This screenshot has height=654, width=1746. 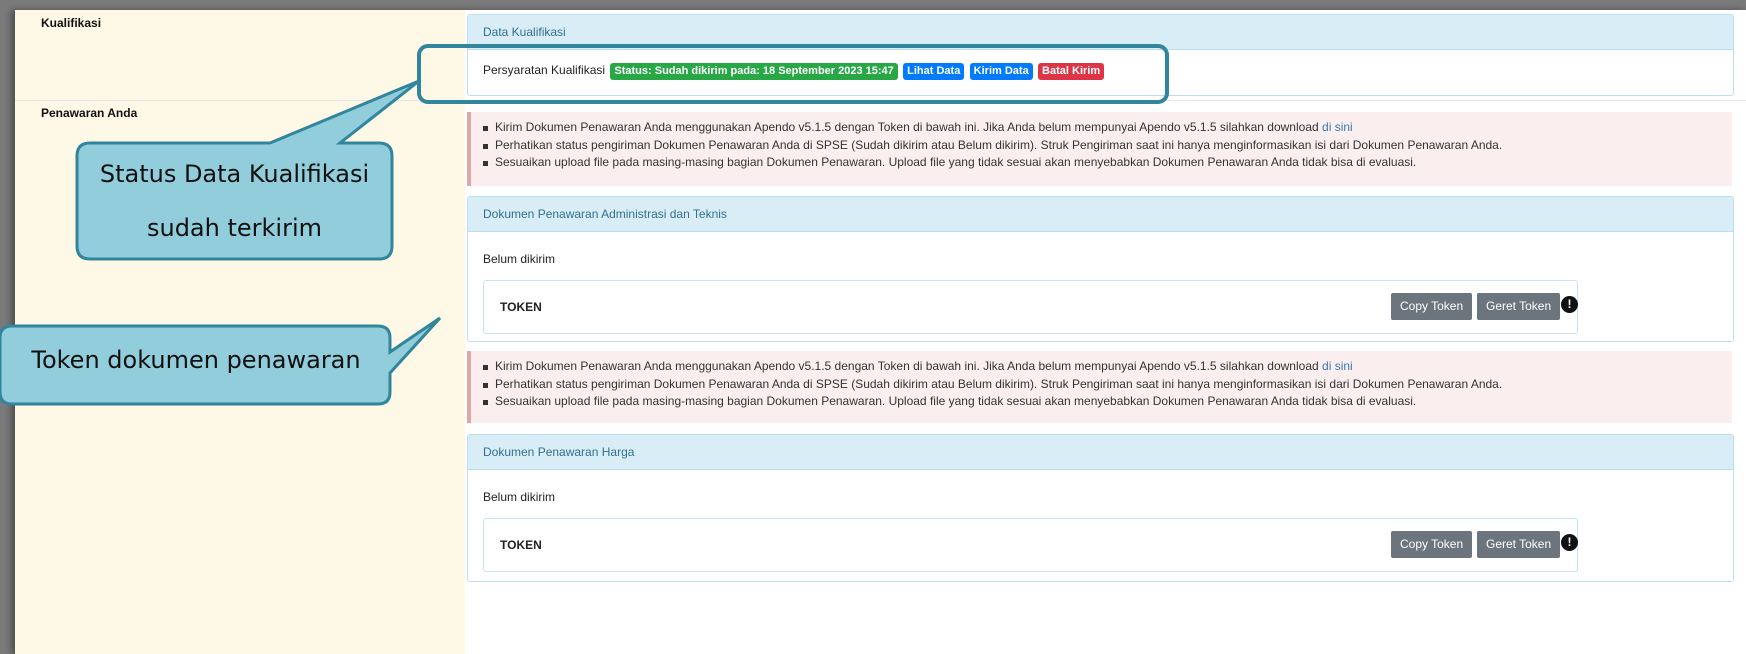 I want to click on token-callout-text: Token dokumen penawaran, so click(x=196, y=360).